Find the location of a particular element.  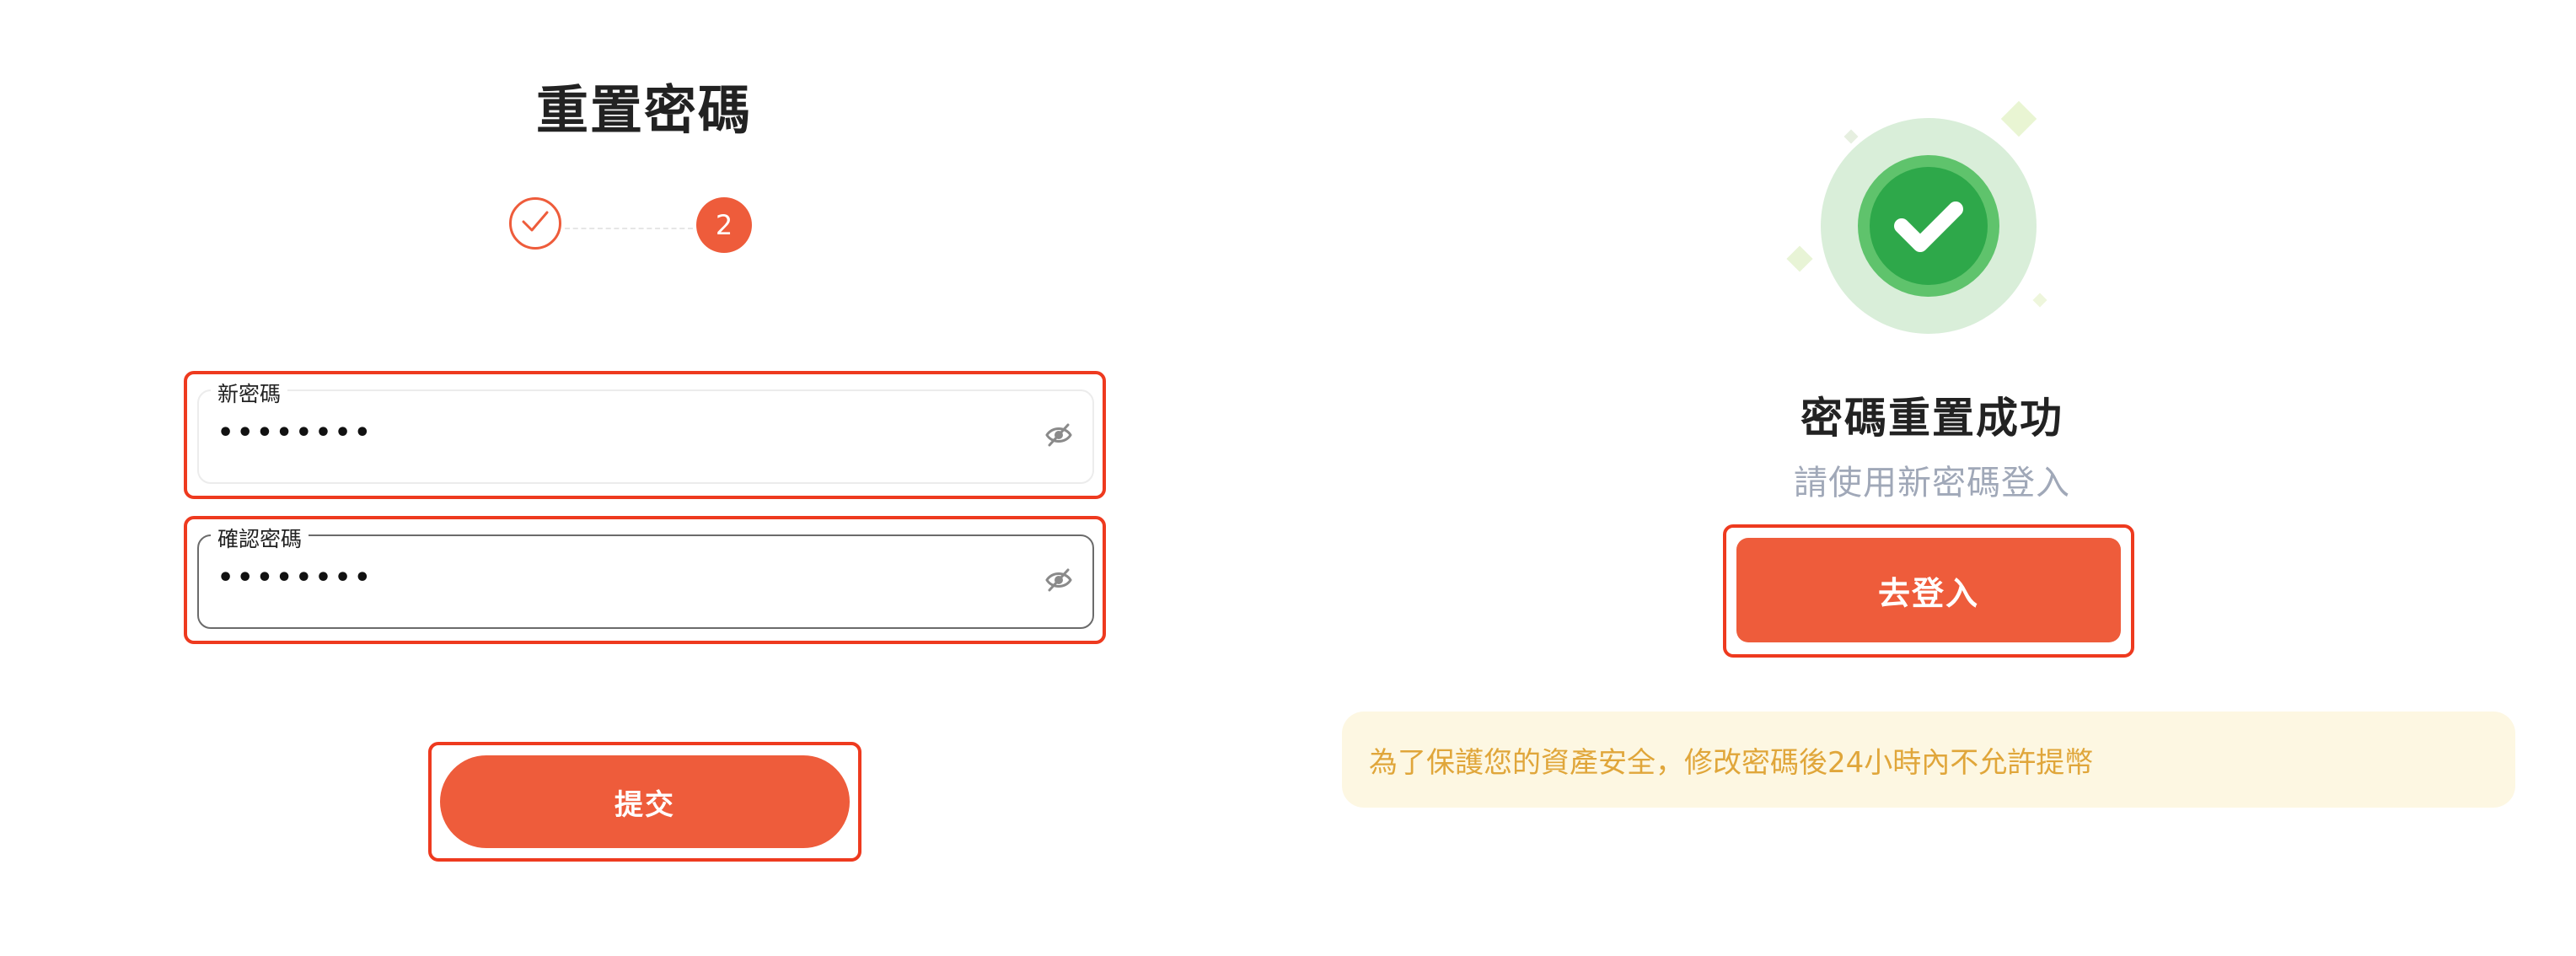

success-subtitle: 請使用新密碼登入 is located at coordinates (1932, 483).